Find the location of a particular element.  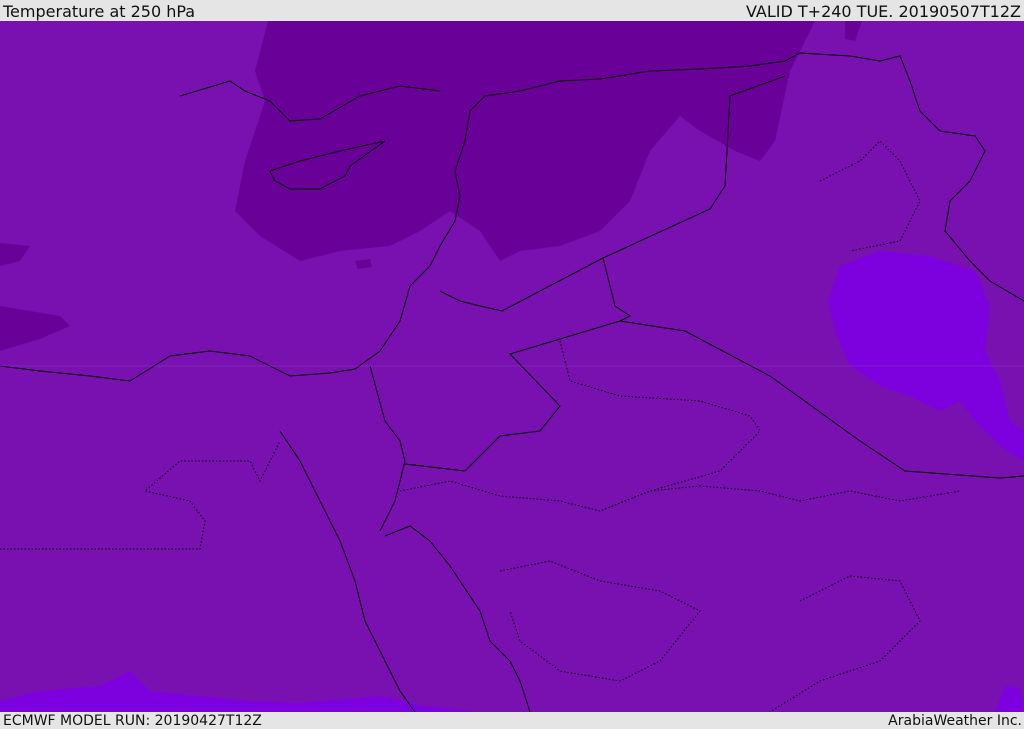

map-title: Temperature at 250 hPa is located at coordinates (99, 11).